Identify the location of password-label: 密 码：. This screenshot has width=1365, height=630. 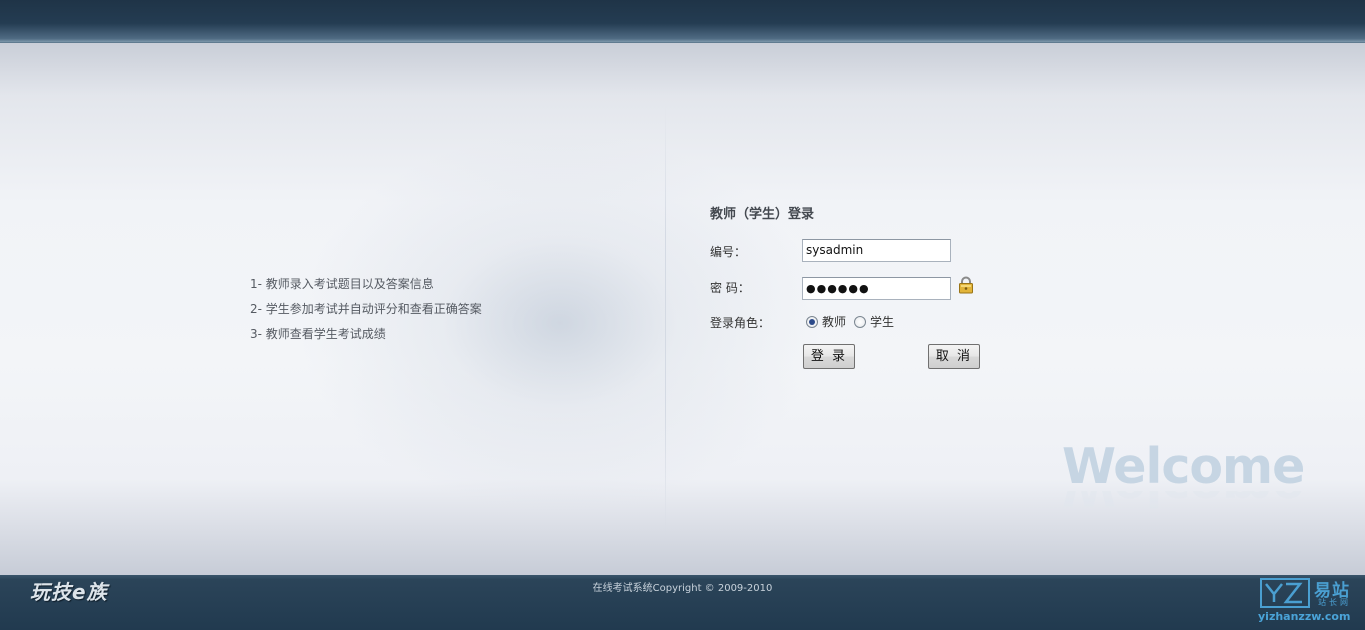
(730, 288).